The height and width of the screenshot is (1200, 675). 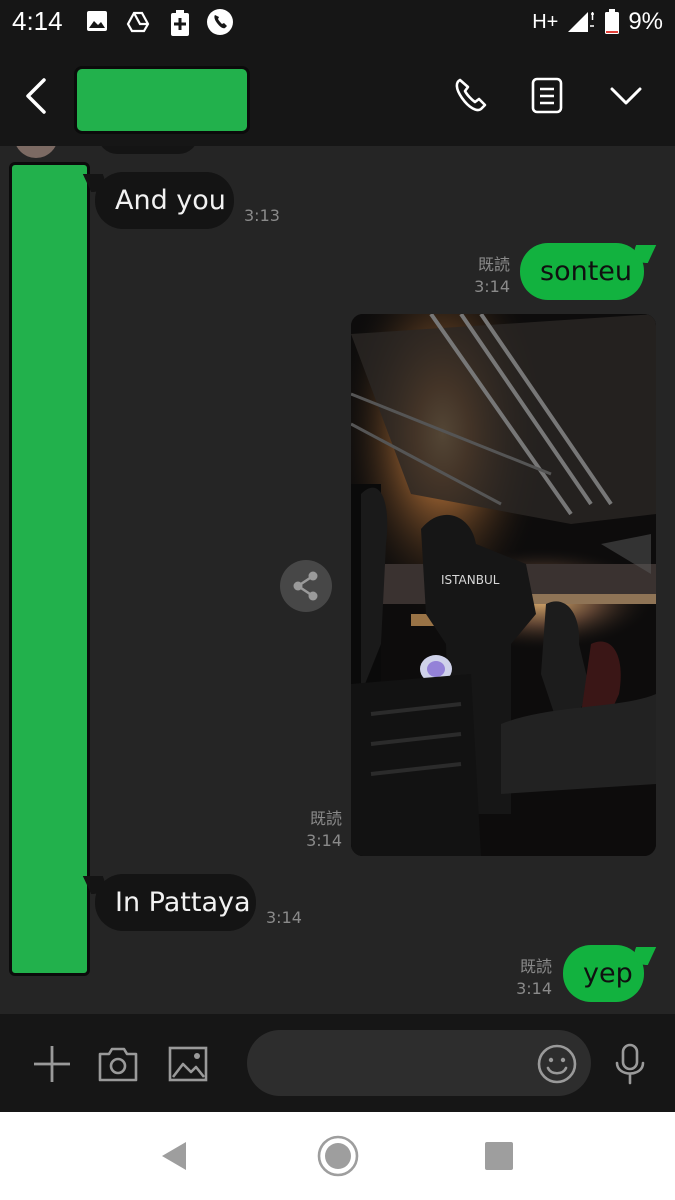 What do you see at coordinates (183, 902) in the screenshot?
I see `message-text: In Pattaya` at bounding box center [183, 902].